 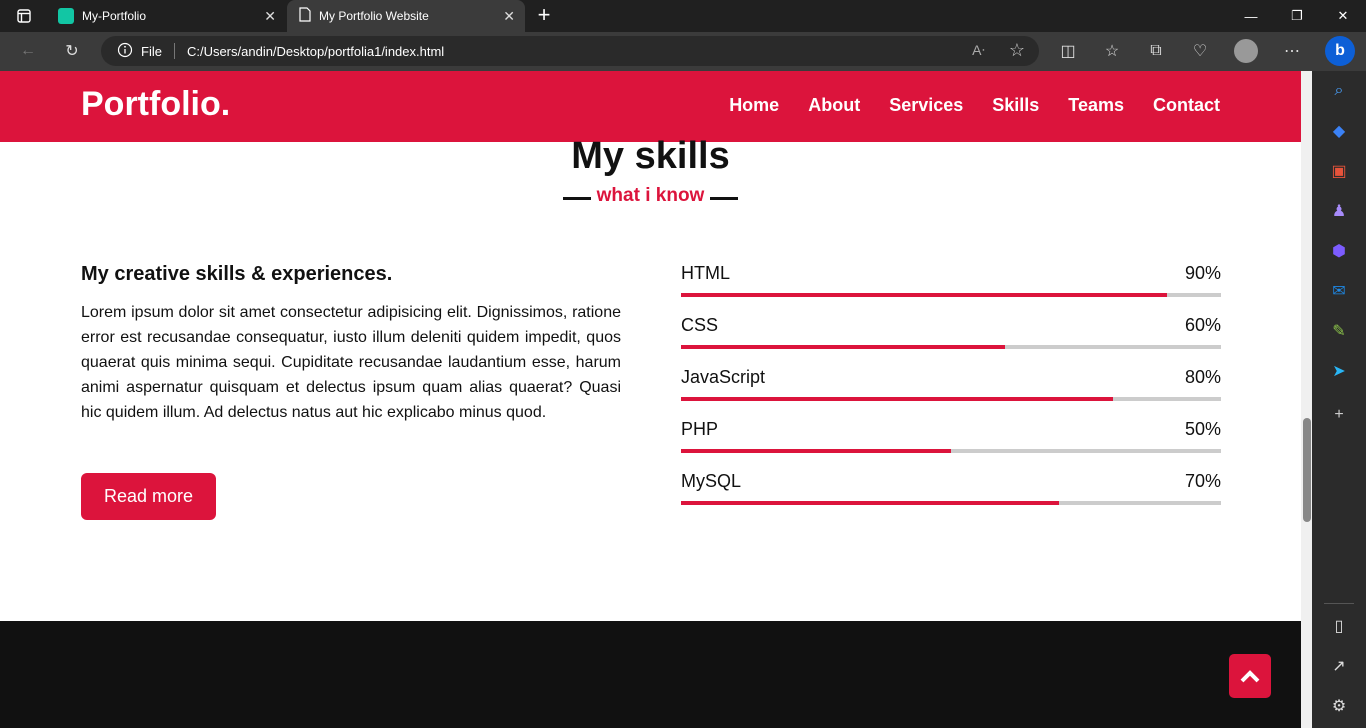 What do you see at coordinates (1339, 399) in the screenshot?
I see `edge-sidebar: ⌕ ◆ ▣ ♟ ⬢ ✉ ✎ ➤ + ▯ ↗ ⚙` at bounding box center [1339, 399].